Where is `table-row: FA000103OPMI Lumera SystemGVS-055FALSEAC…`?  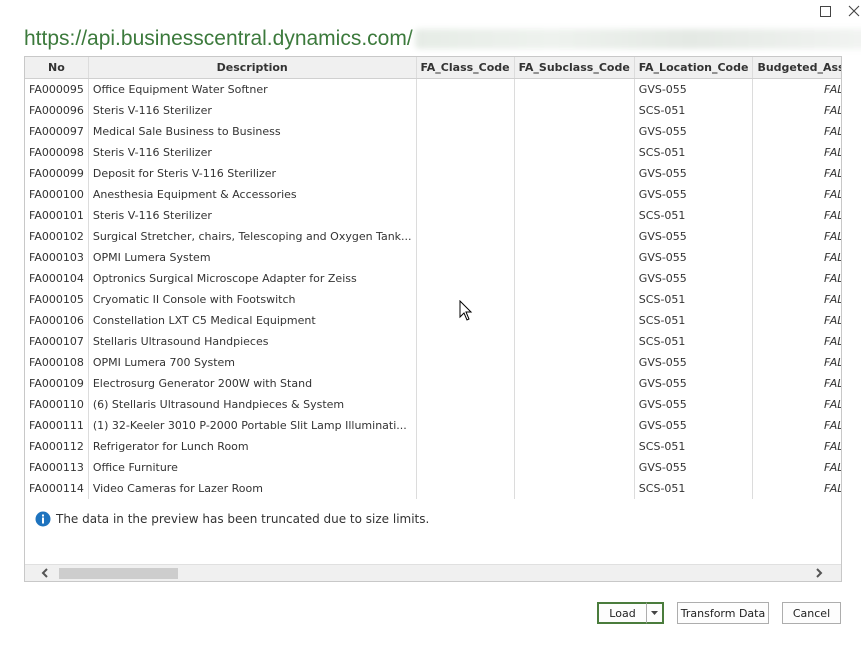
table-row: FA000103OPMI Lumera SystemGVS-055FALSEAC… is located at coordinates (433, 257).